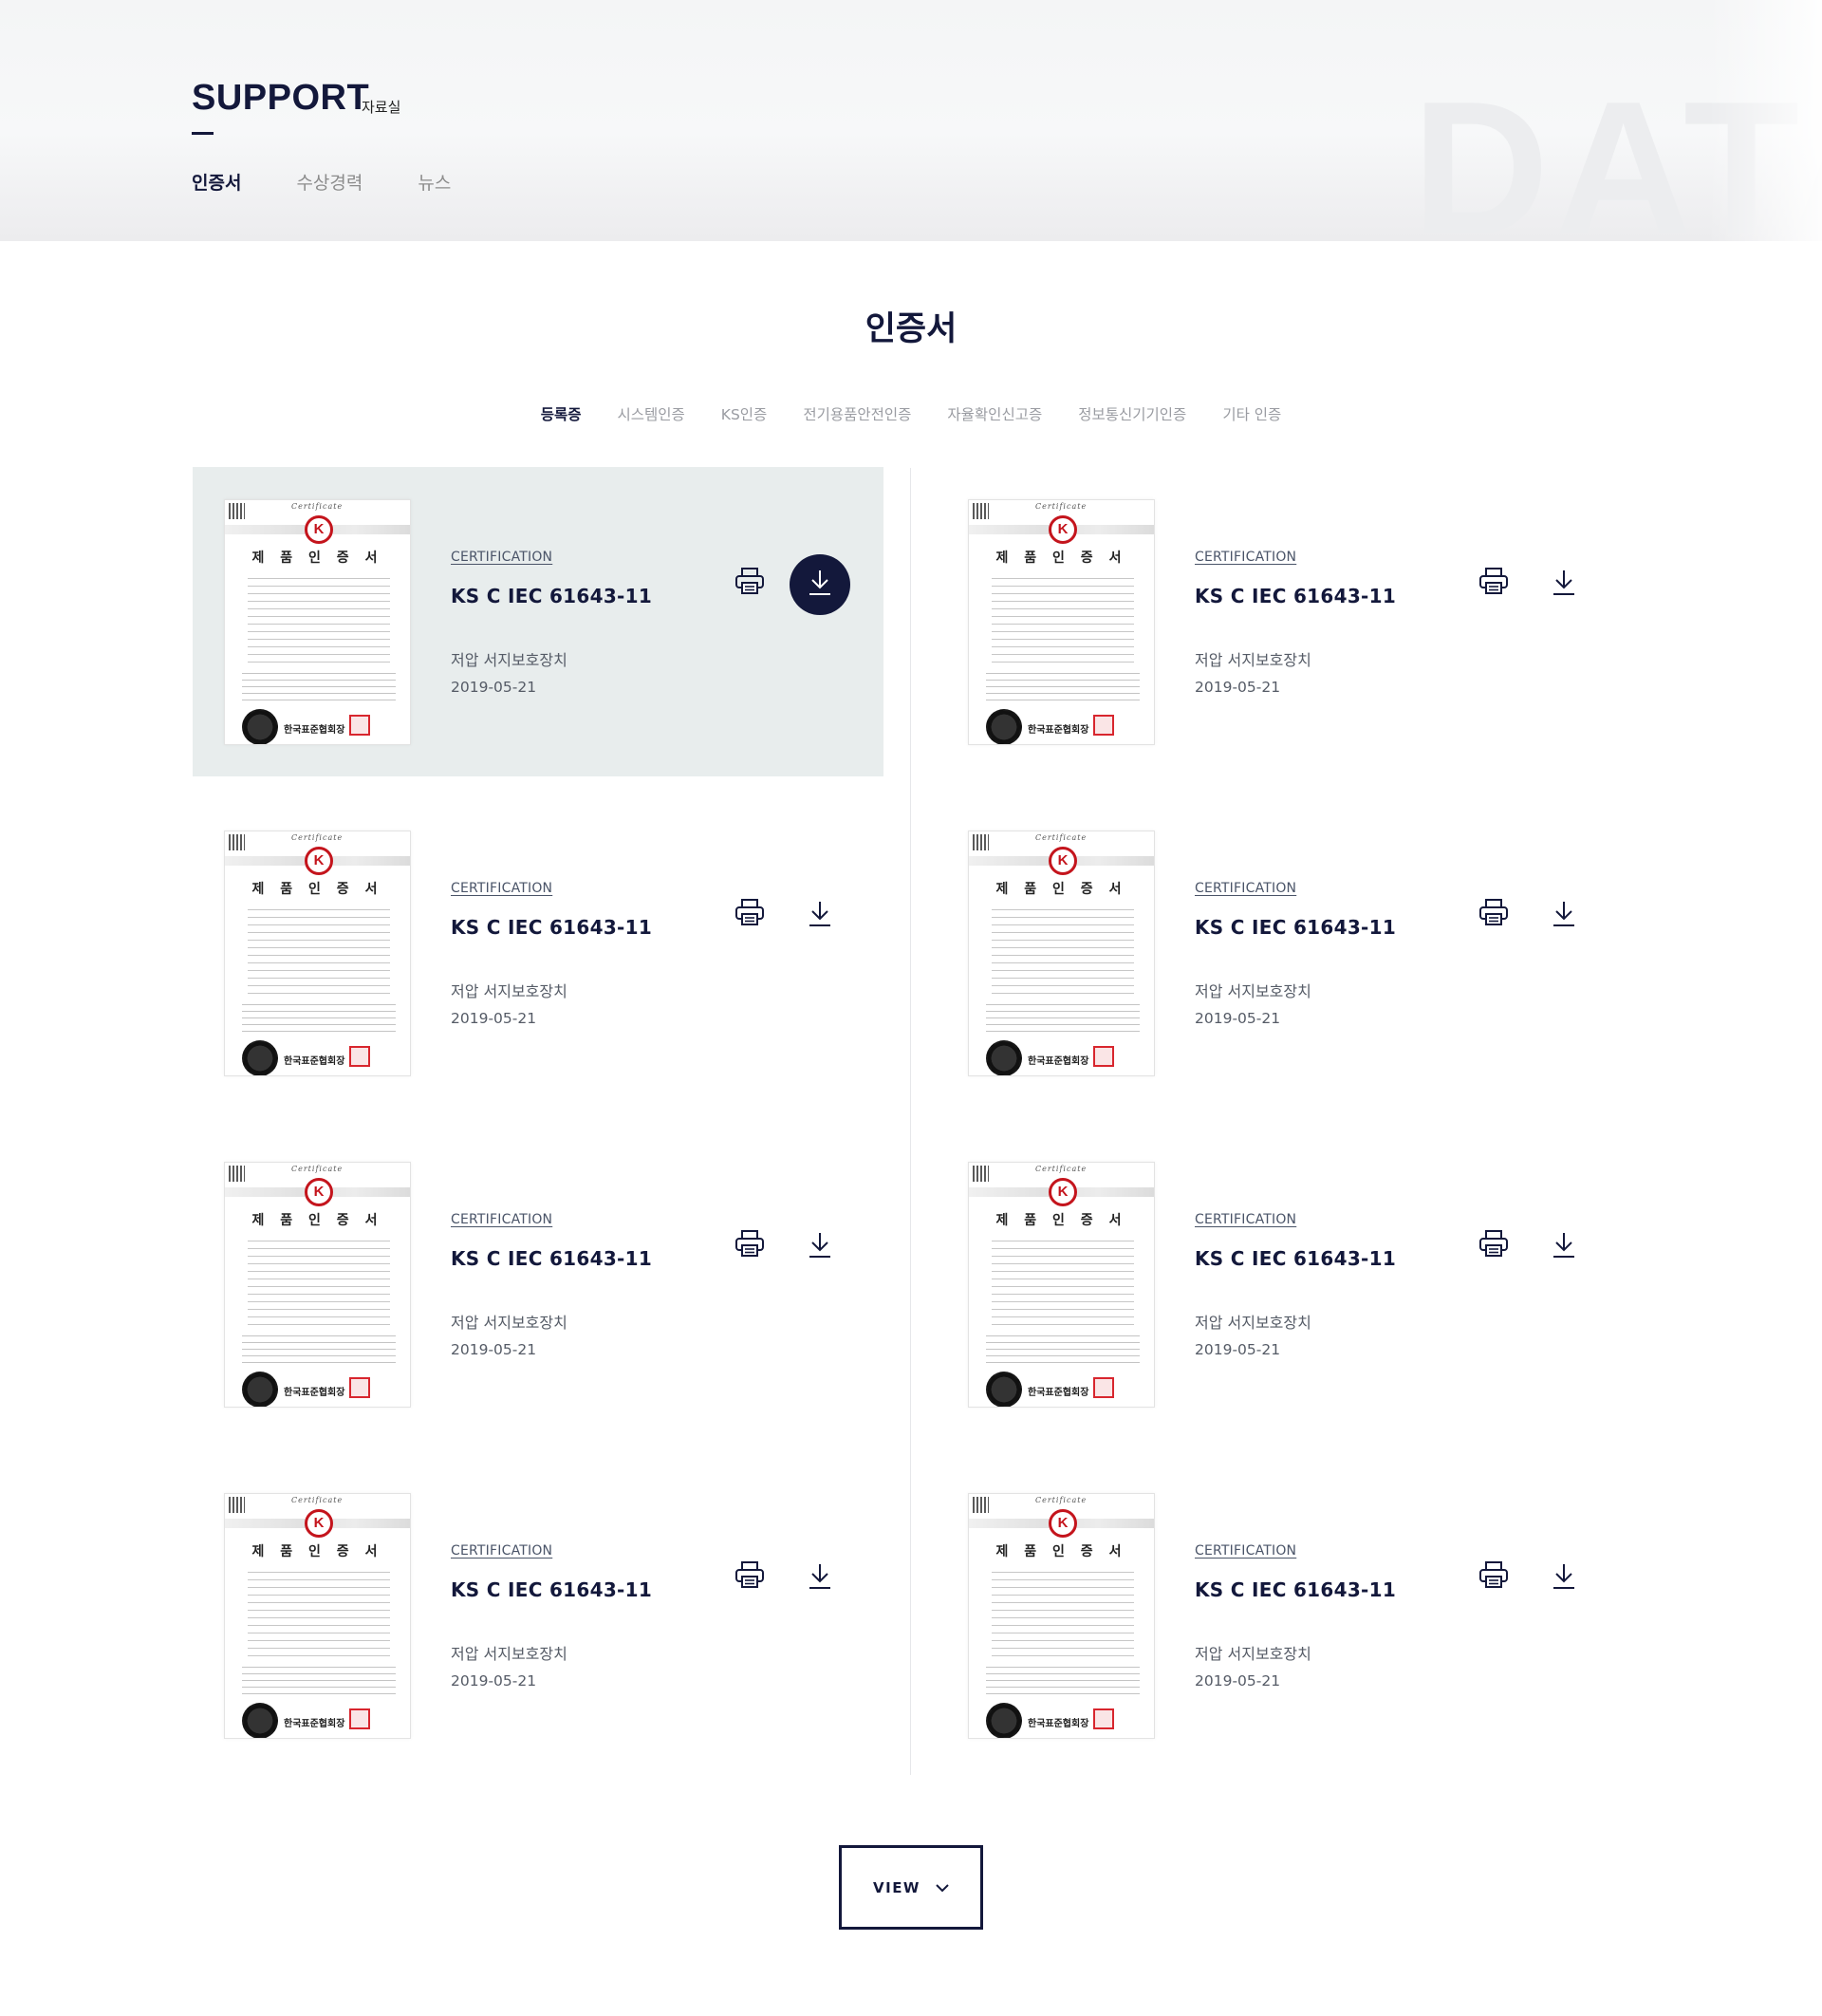 The height and width of the screenshot is (2016, 1822). I want to click on tab-certificates: 인증서, so click(216, 182).